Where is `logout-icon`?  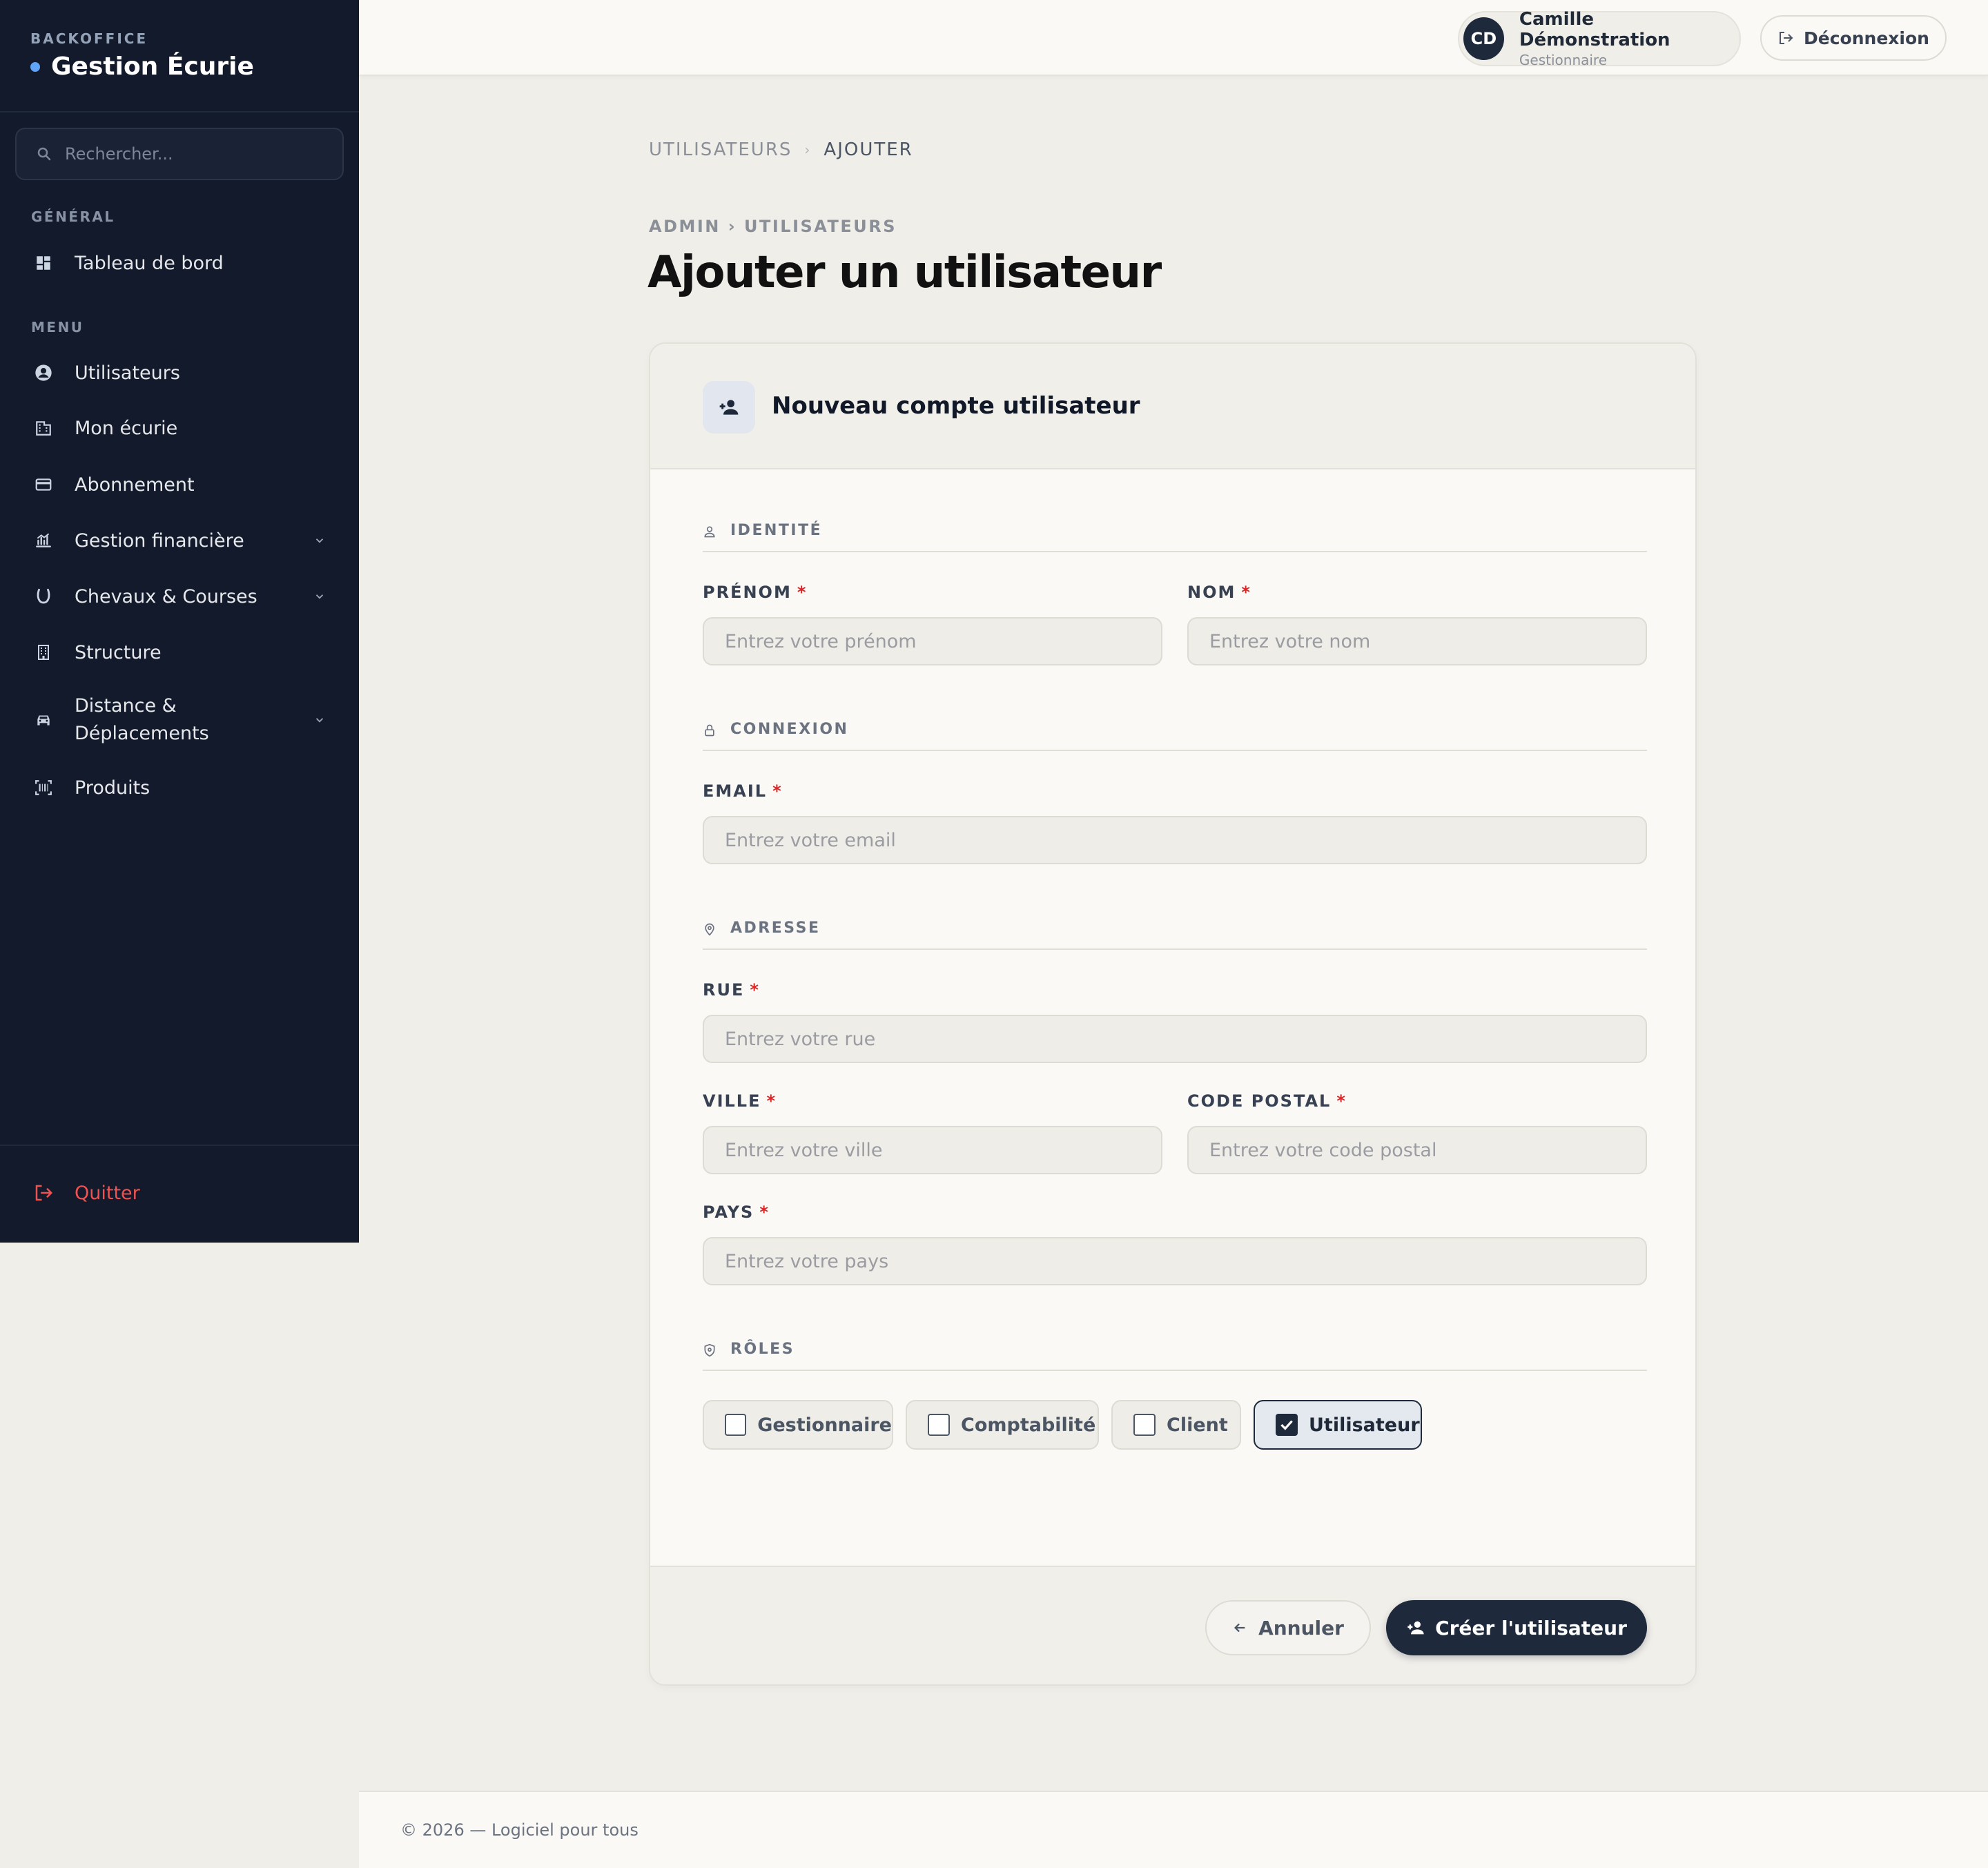
logout-icon is located at coordinates (1786, 38).